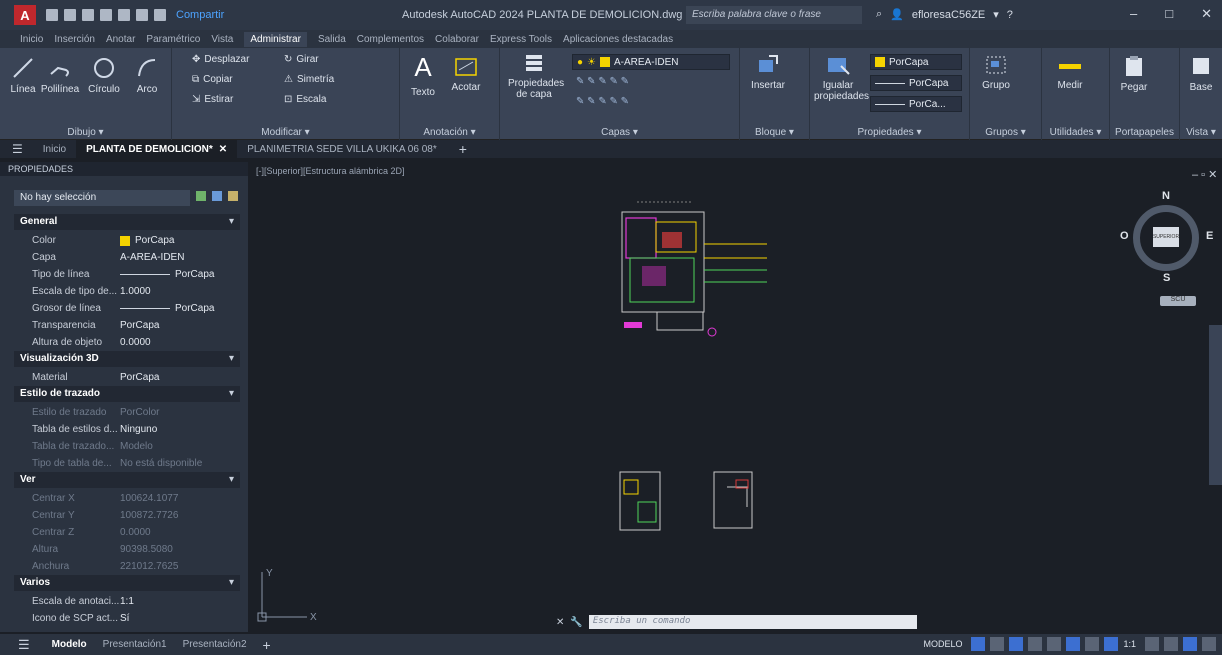 The height and width of the screenshot is (655, 1222). Describe the element at coordinates (1178, 301) in the screenshot. I see `wcs-menu: SCU` at that location.